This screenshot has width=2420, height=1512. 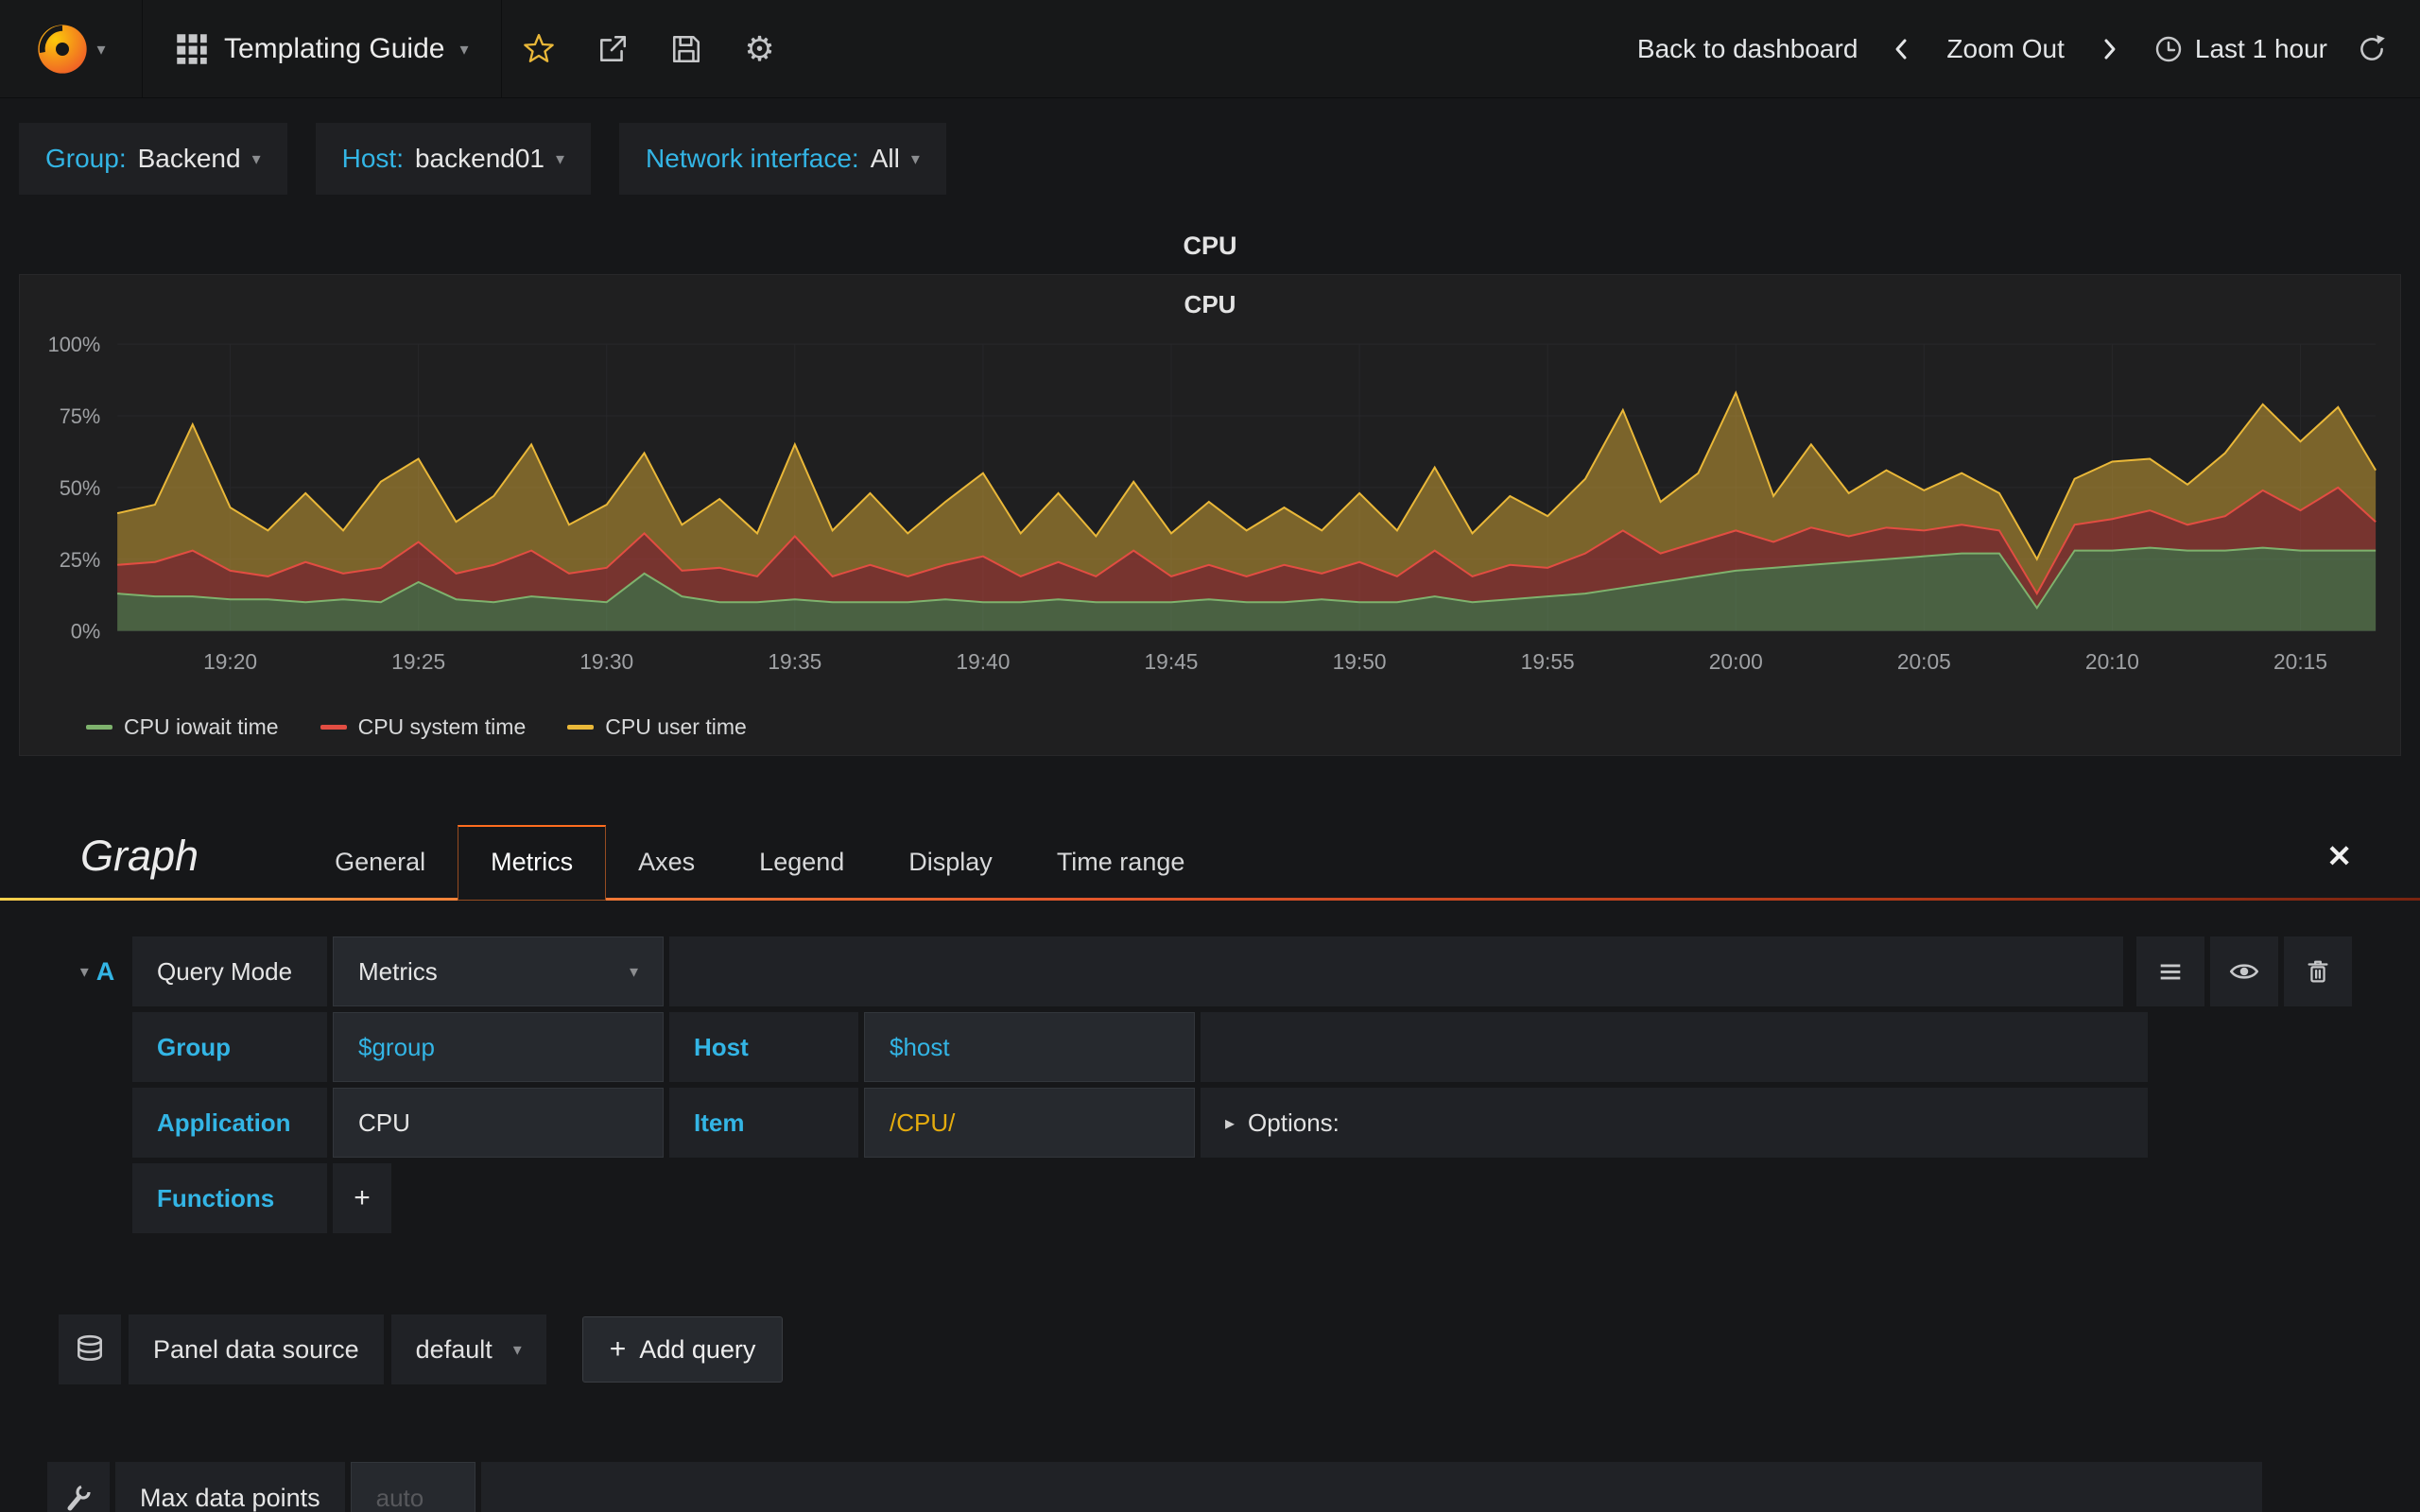 What do you see at coordinates (1210, 1349) in the screenshot?
I see `datasource-row: Panel data source default ▾ + Add query` at bounding box center [1210, 1349].